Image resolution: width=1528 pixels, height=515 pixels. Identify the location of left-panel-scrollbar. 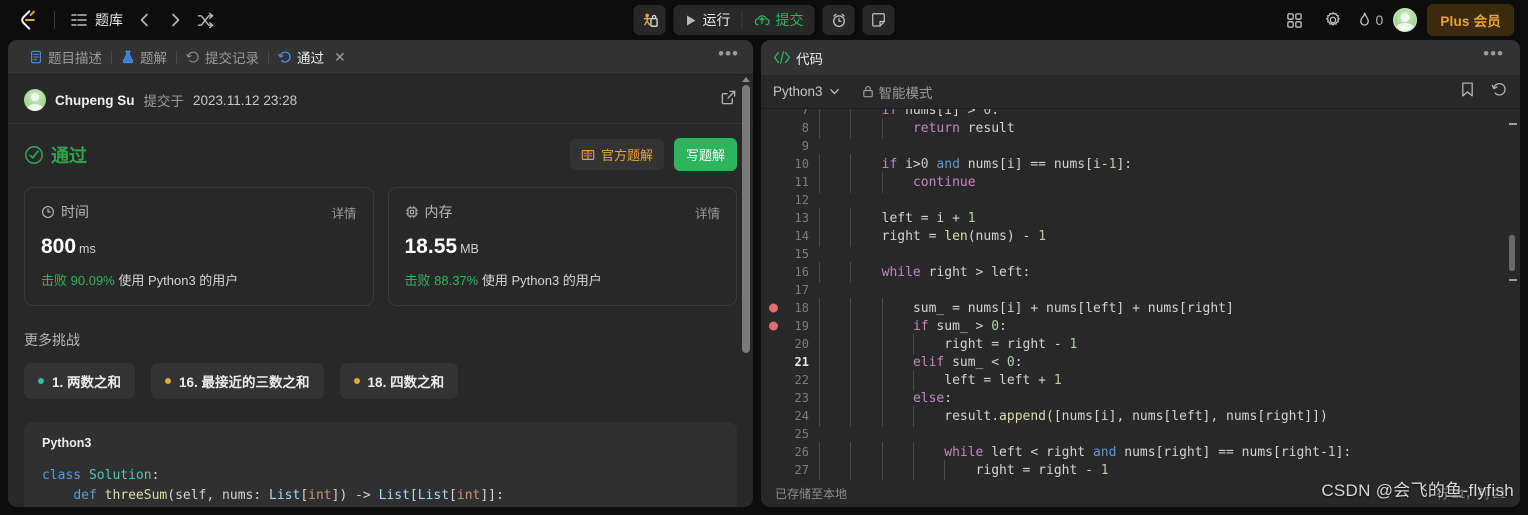
(745, 291).